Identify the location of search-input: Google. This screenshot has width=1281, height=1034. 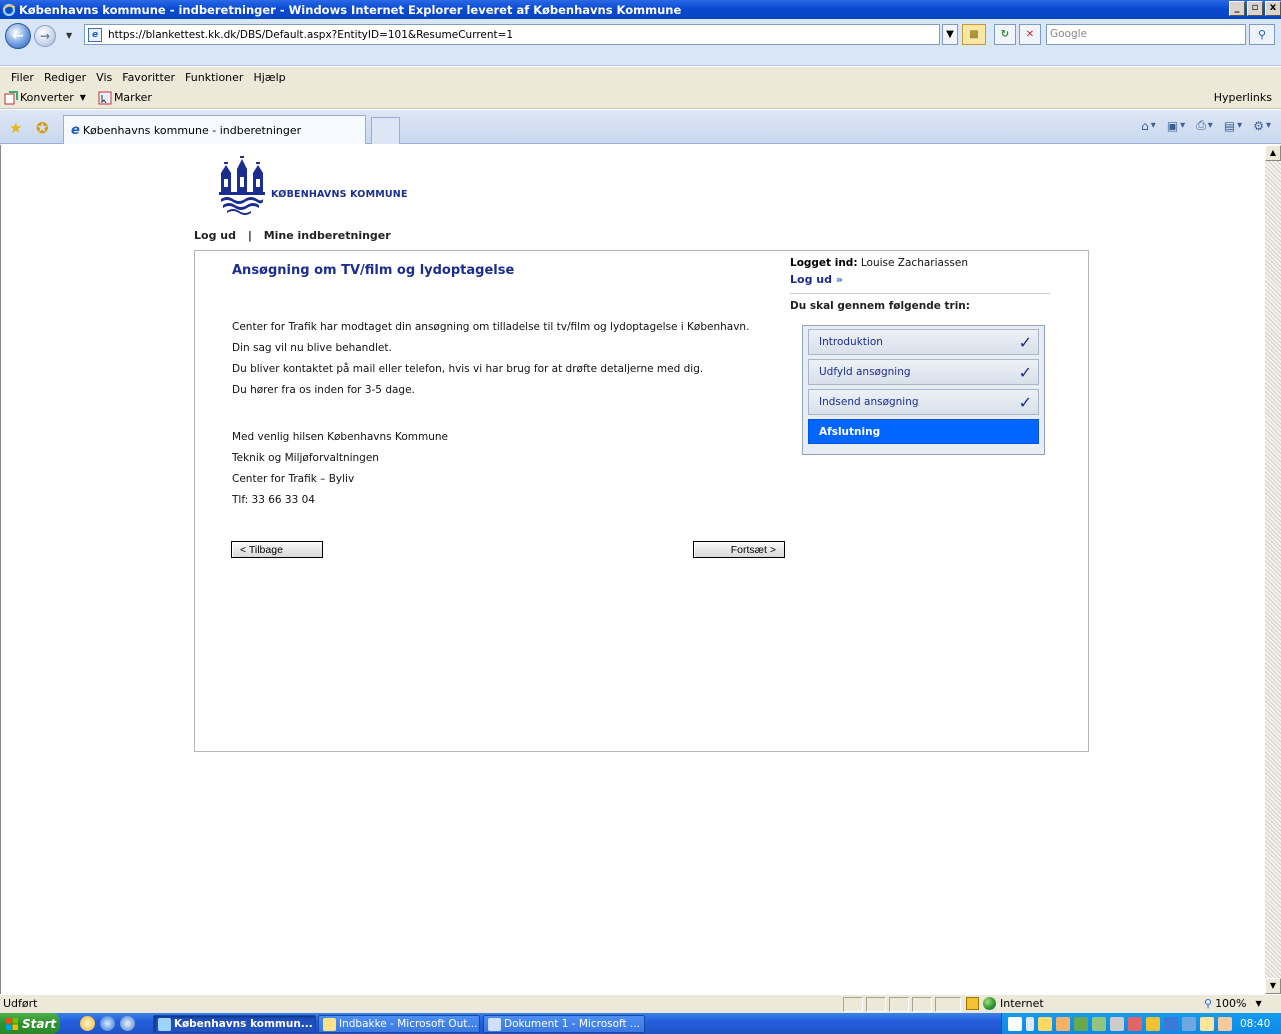
(1146, 34).